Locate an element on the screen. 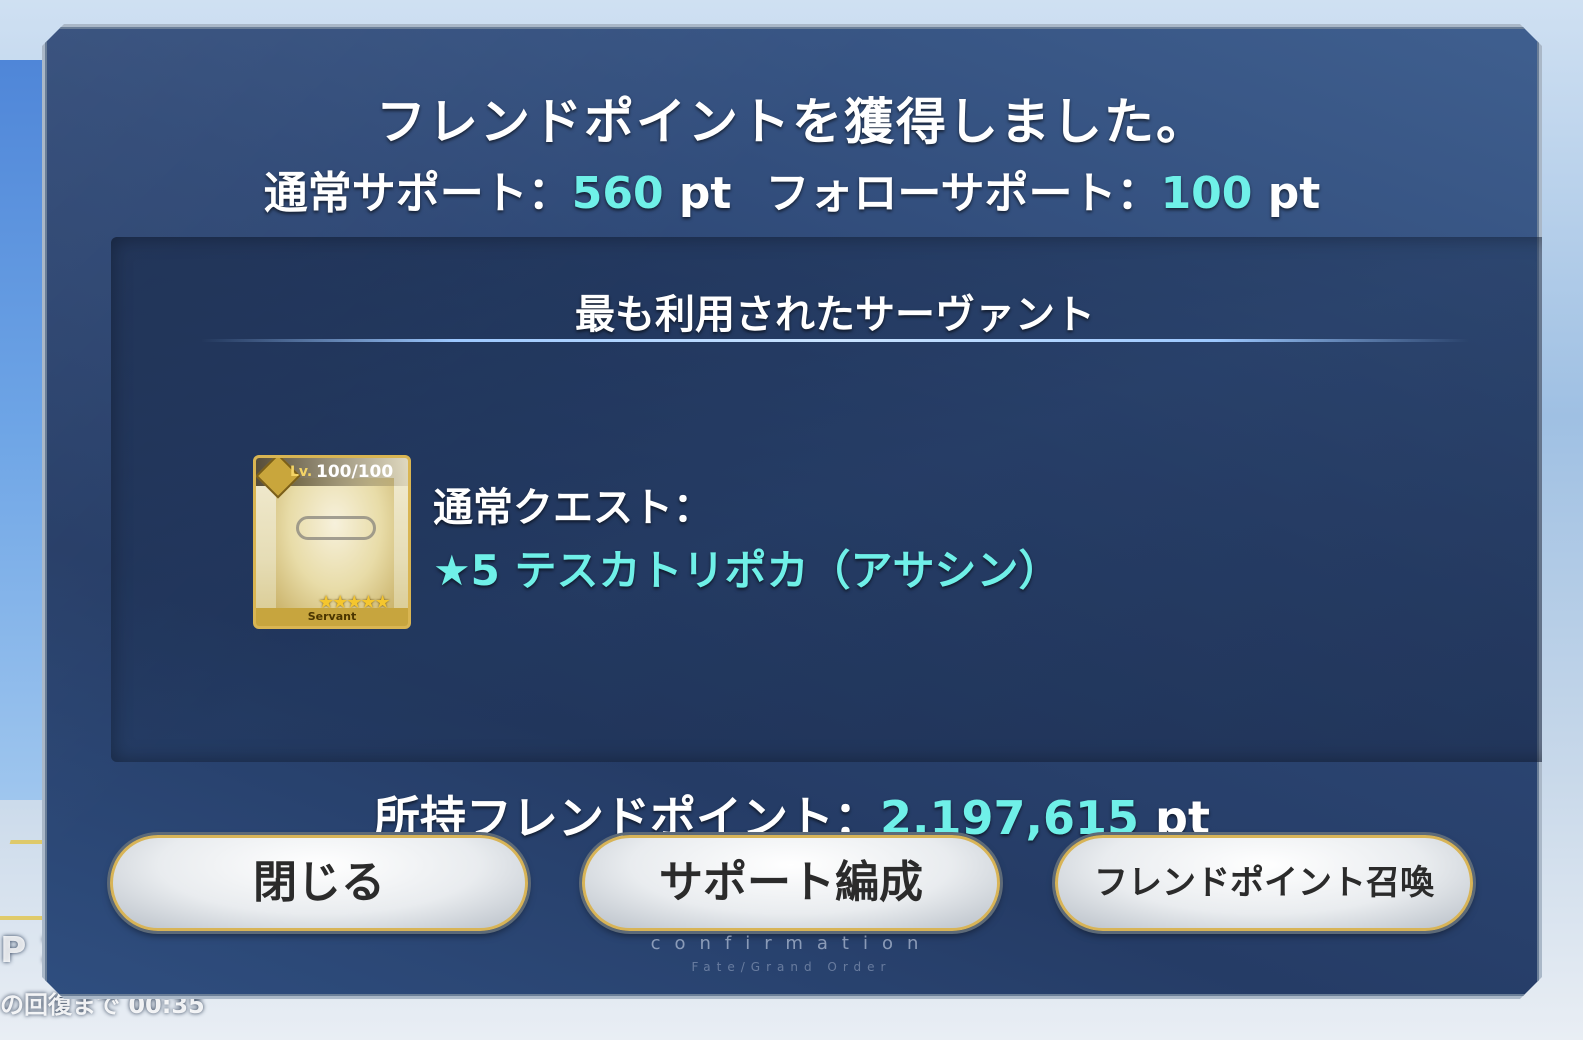 The width and height of the screenshot is (1583, 1040). servant-card: 100/100 Lv. ★★★★★ Servant is located at coordinates (332, 542).